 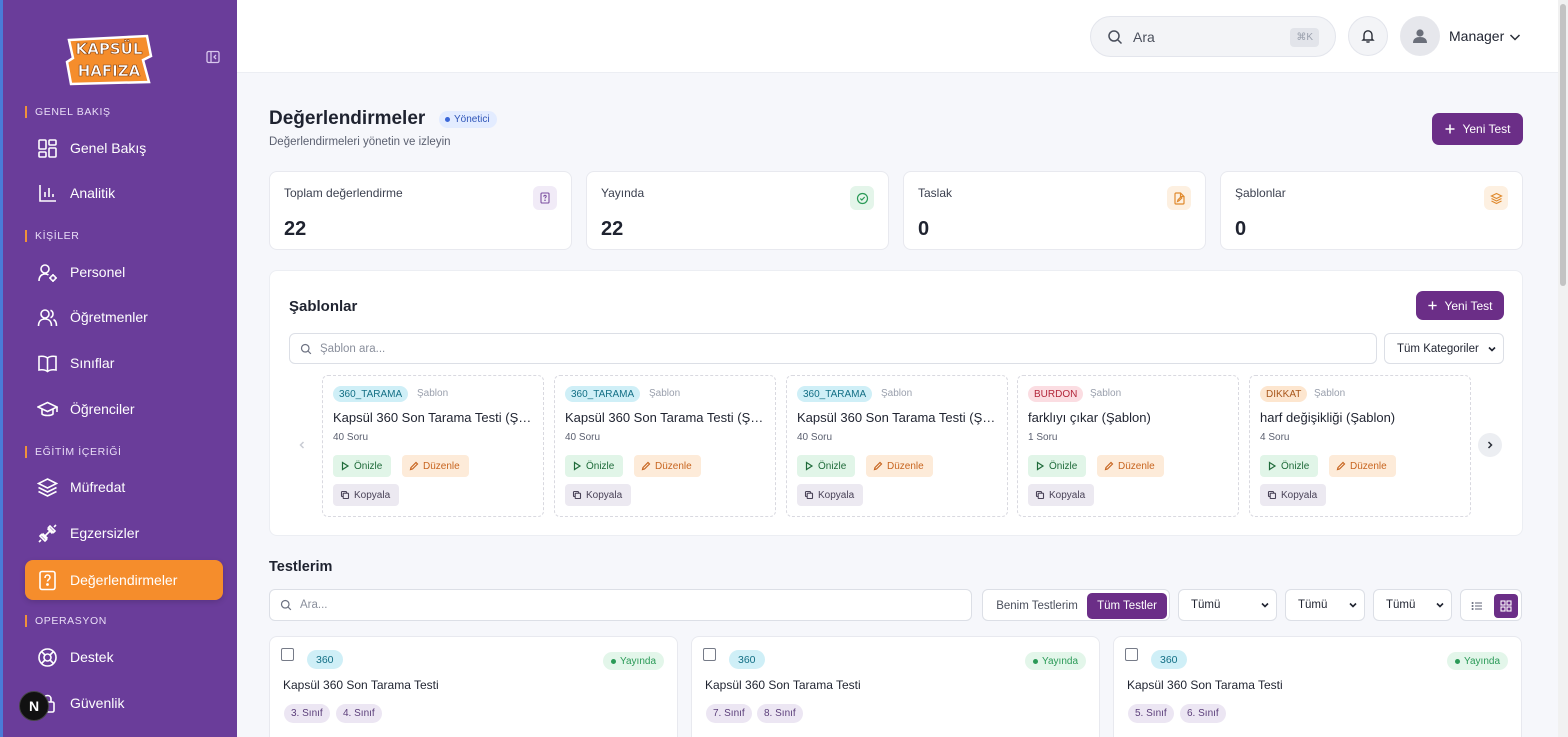 I want to click on stat-label: Toplam değerlendirme, so click(x=343, y=193).